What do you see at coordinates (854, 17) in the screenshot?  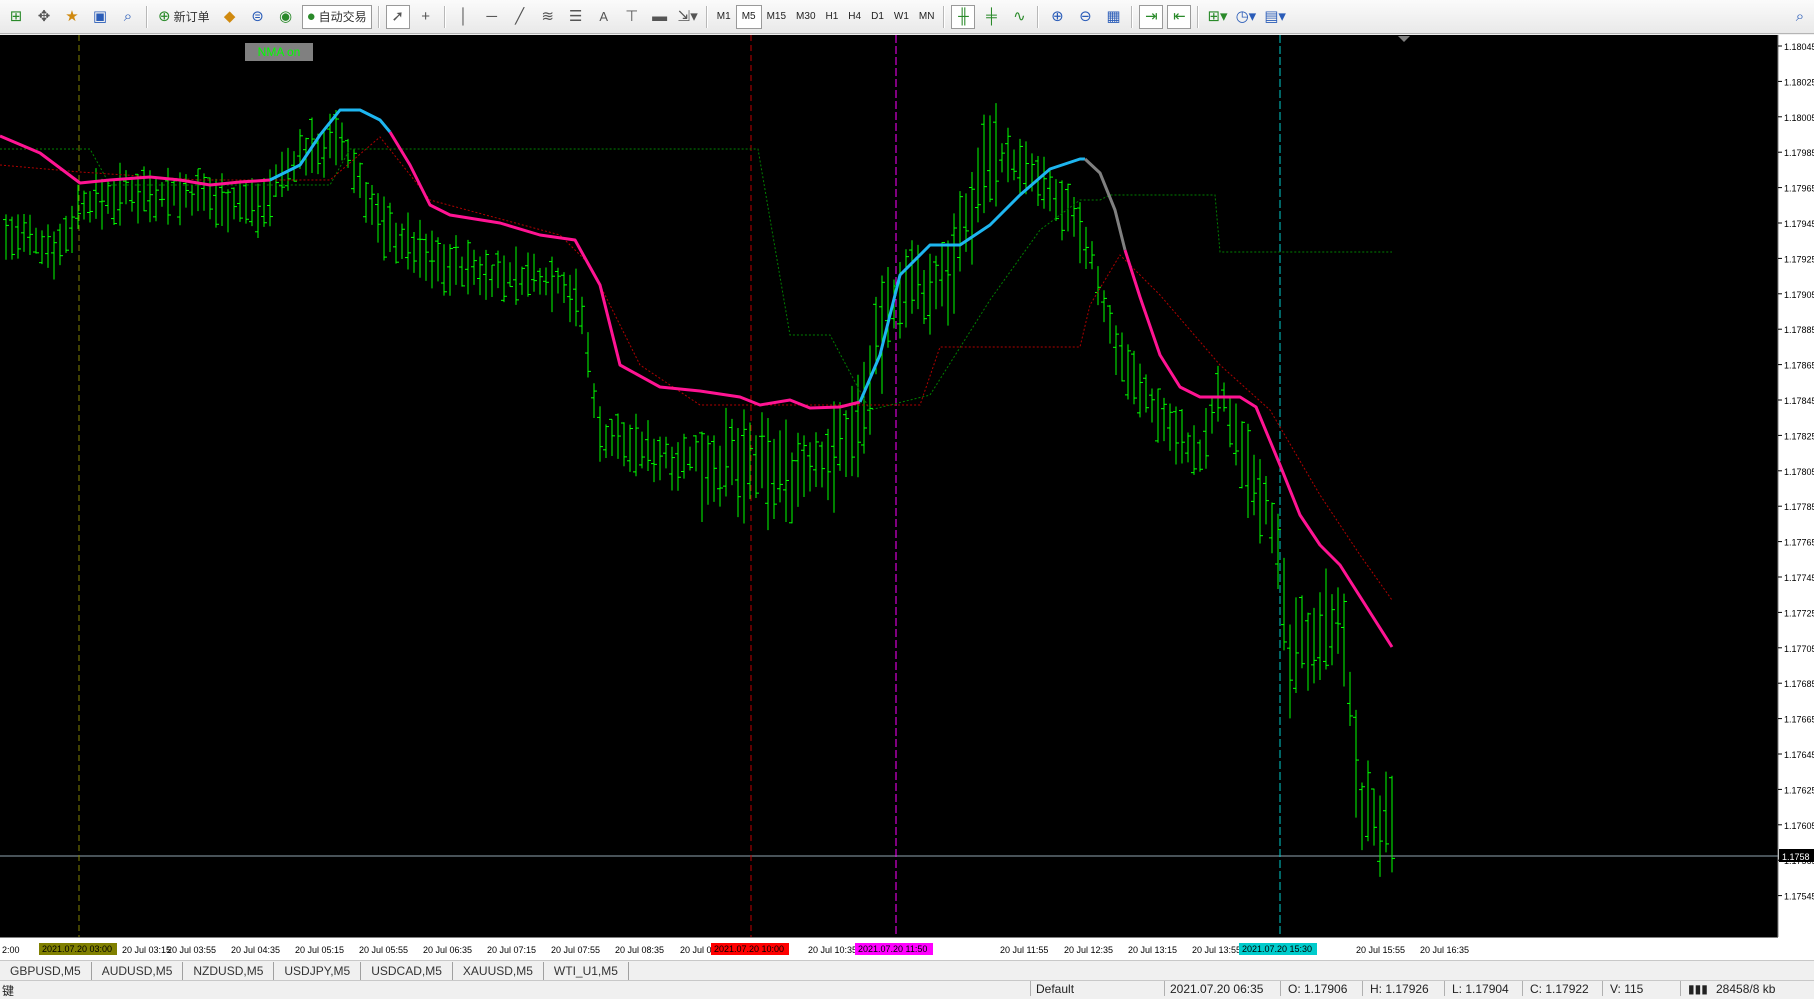 I see `timeframe-h4: H4` at bounding box center [854, 17].